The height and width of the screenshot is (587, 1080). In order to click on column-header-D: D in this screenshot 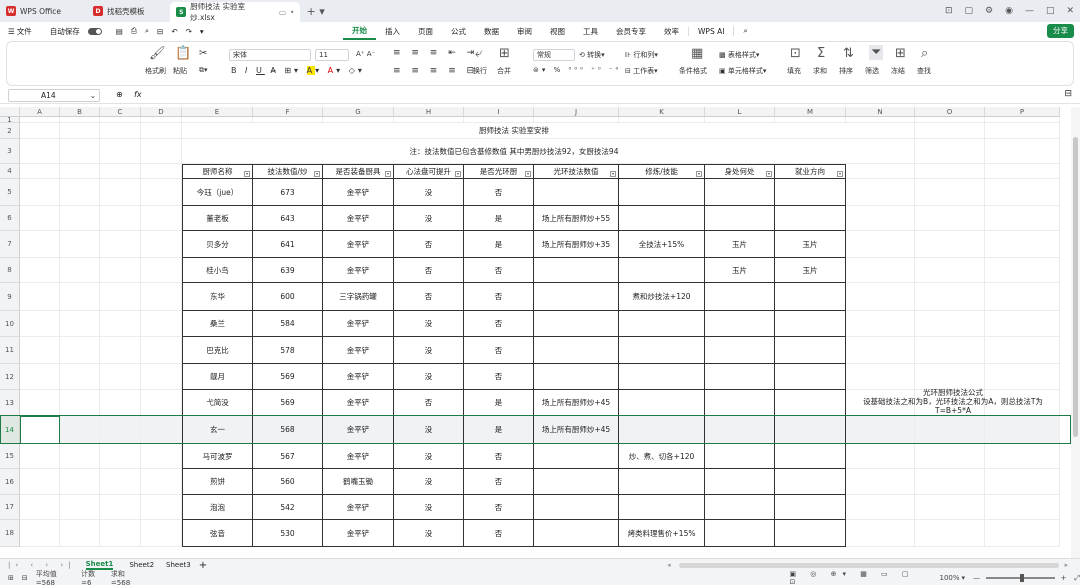, I will do `click(161, 112)`.